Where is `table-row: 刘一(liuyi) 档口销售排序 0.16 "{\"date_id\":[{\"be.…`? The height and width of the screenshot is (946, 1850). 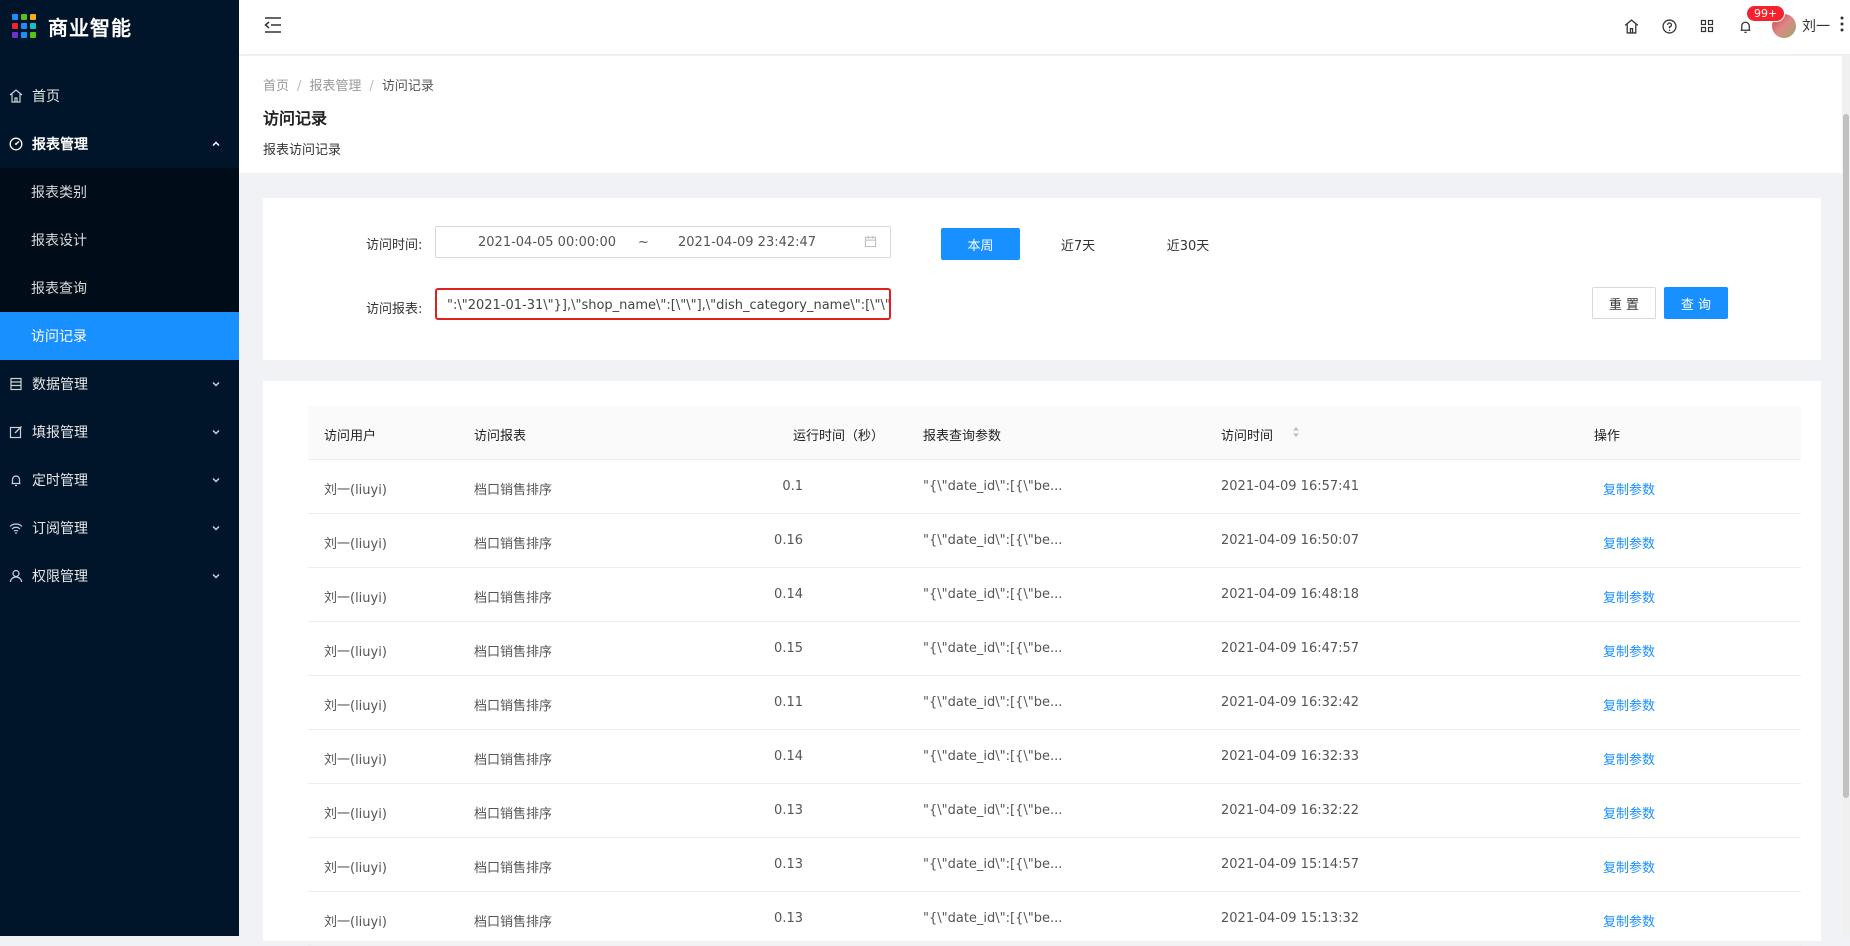
table-row: 刘一(liuyi) 档口销售排序 0.16 "{\"date_id\":[{\"be.… is located at coordinates (1054, 541).